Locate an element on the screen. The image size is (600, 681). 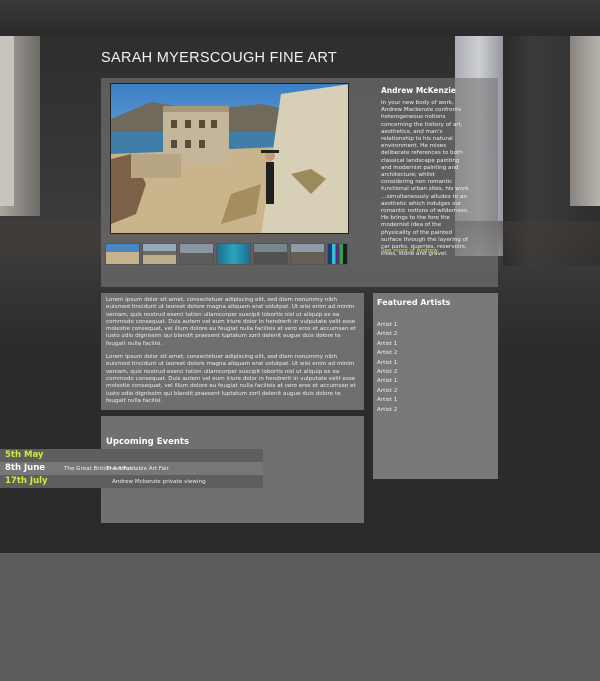
site-title: SARAH MYERSCOUGH FINE ART is located at coordinates (219, 58).